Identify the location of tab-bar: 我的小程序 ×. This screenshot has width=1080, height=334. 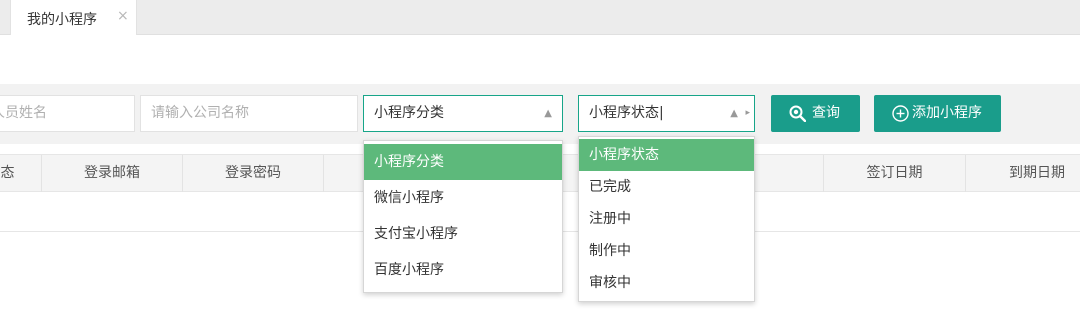
(540, 17).